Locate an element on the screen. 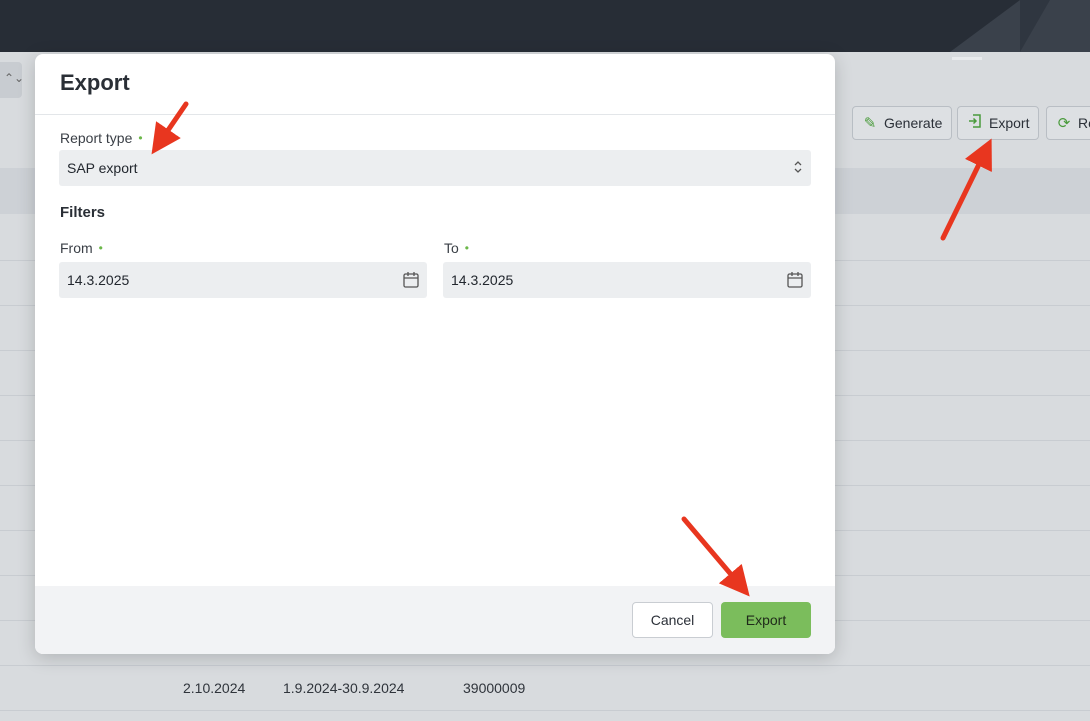 Image resolution: width=1090 pixels, height=721 pixels. table-cell-period: 1.9.2024-30.9.2024 is located at coordinates (344, 688).